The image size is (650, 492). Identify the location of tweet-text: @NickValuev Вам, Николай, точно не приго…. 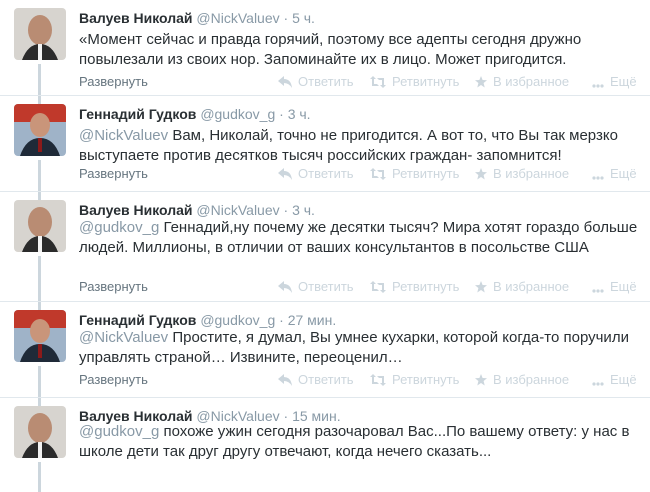
(359, 146).